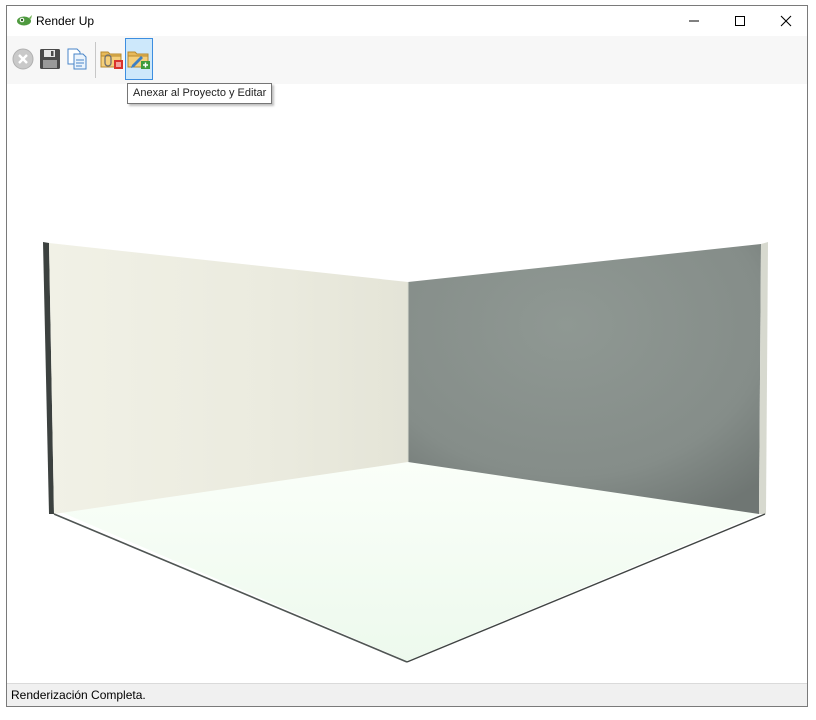  I want to click on title-bar: Render Up, so click(407, 21).